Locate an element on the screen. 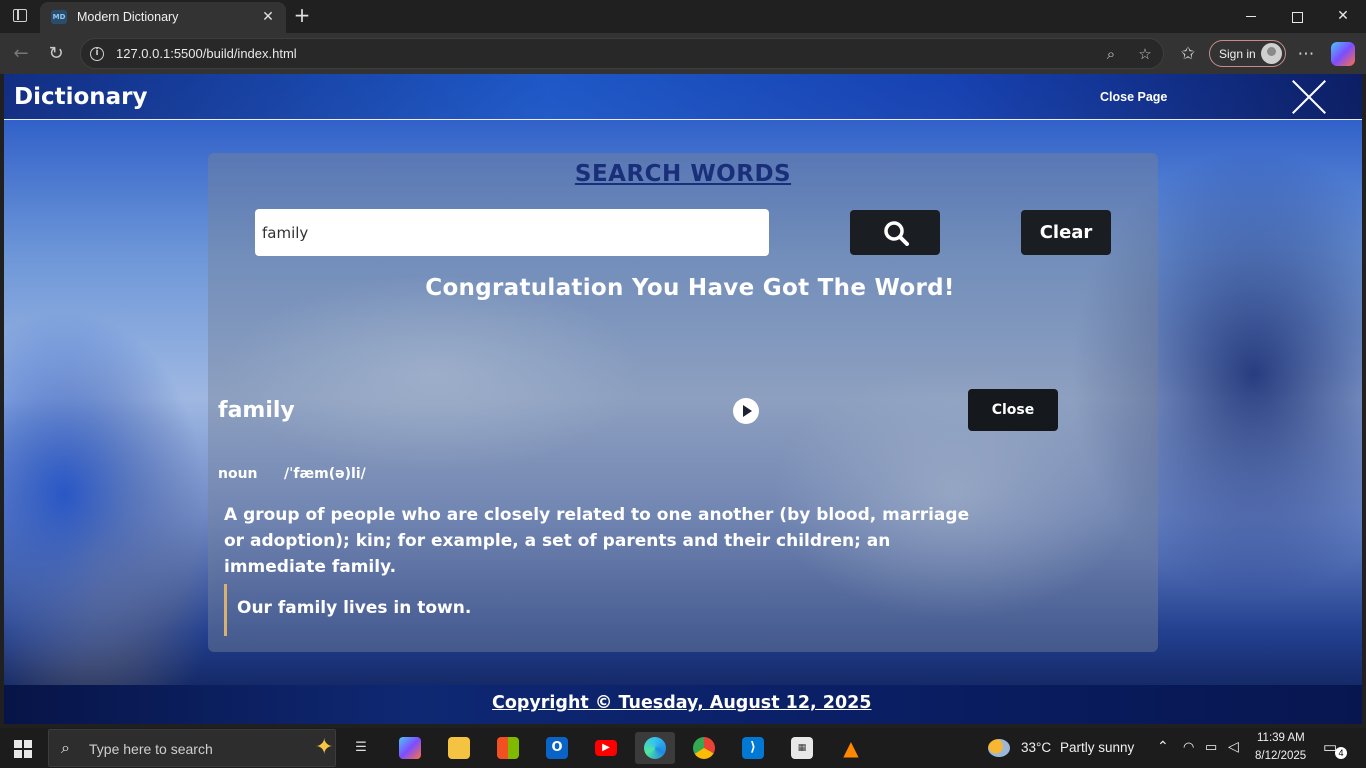 This screenshot has height=768, width=1366. browser-tab: MD Modern Dictionary ✕ is located at coordinates (163, 17).